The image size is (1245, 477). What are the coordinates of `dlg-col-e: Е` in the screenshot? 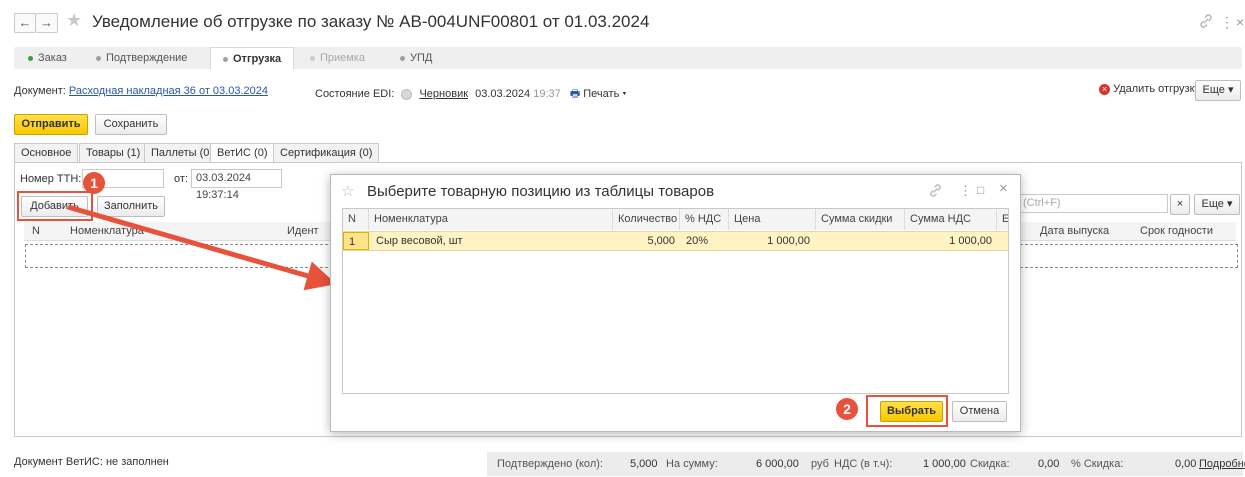 It's located at (1002, 219).